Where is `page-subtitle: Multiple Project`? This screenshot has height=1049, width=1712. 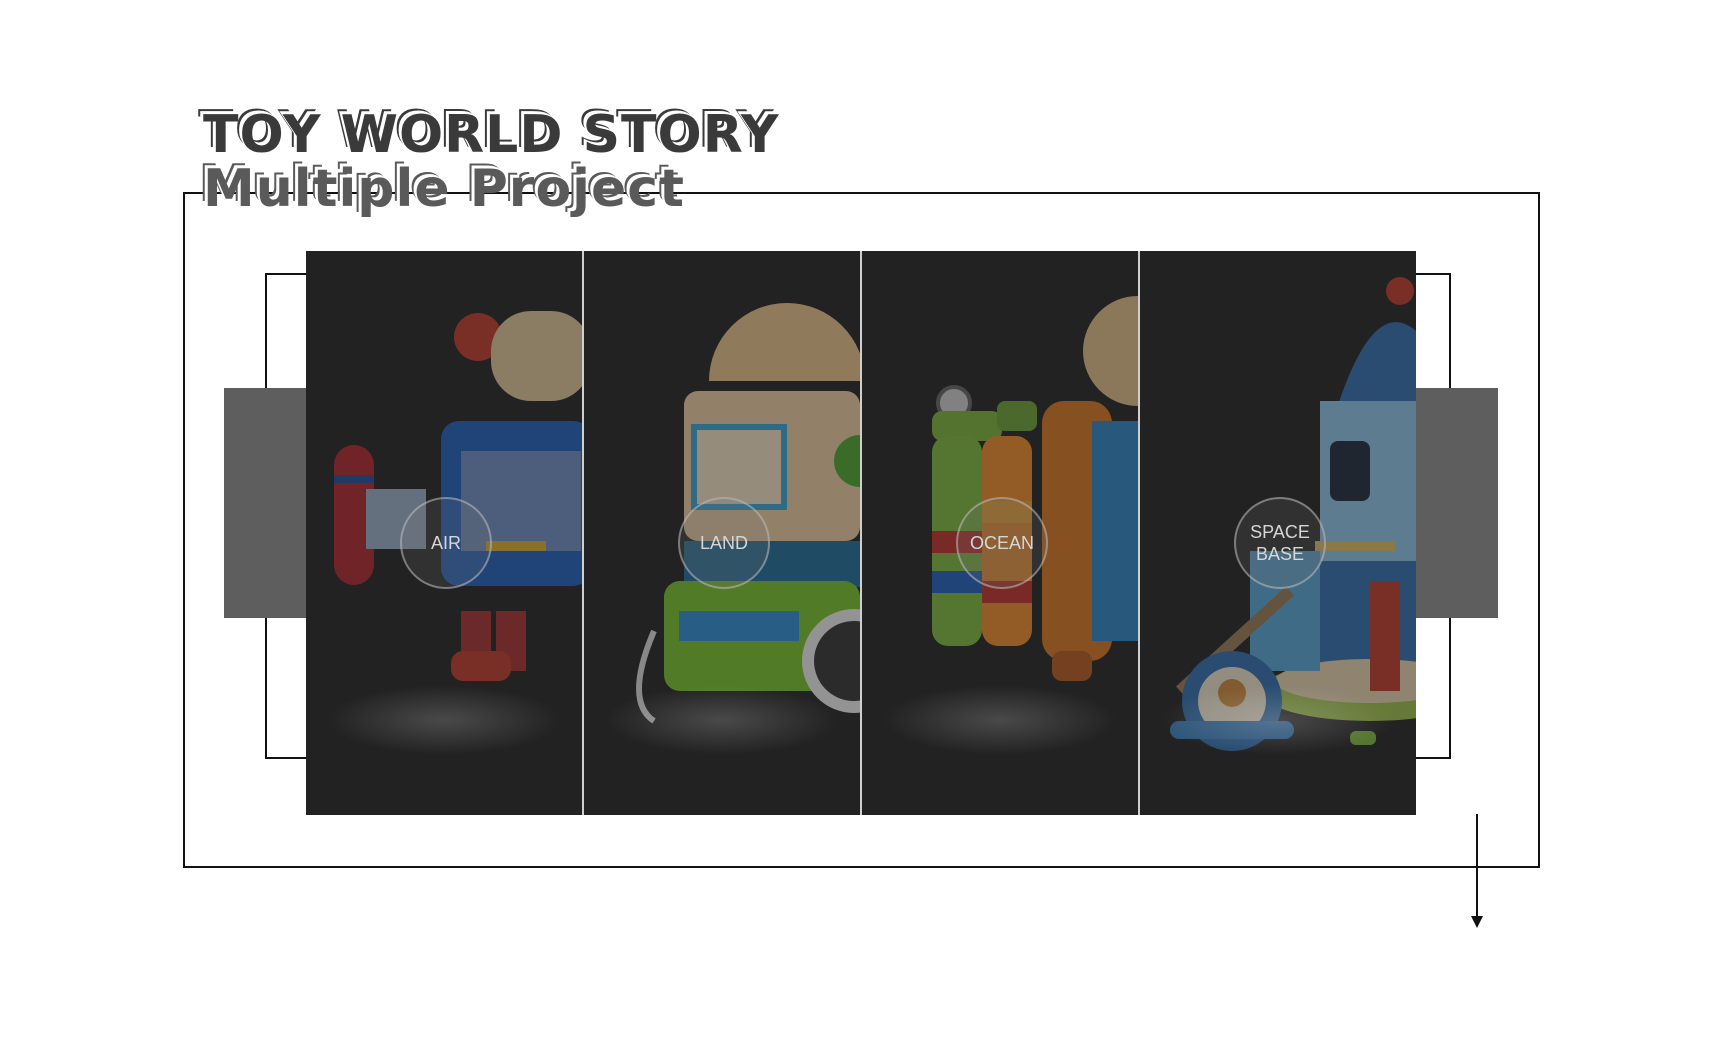
page-subtitle: Multiple Project is located at coordinates (444, 189).